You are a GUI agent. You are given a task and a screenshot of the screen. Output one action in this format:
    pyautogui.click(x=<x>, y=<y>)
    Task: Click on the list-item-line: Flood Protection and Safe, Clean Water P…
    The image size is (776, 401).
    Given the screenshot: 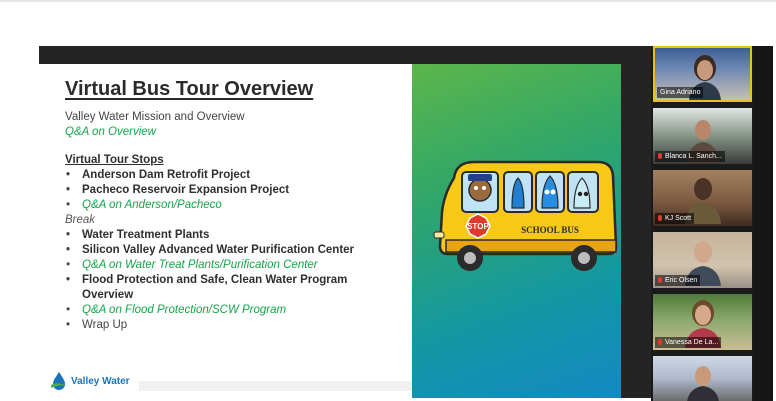 What is the action you would take?
    pyautogui.click(x=215, y=280)
    